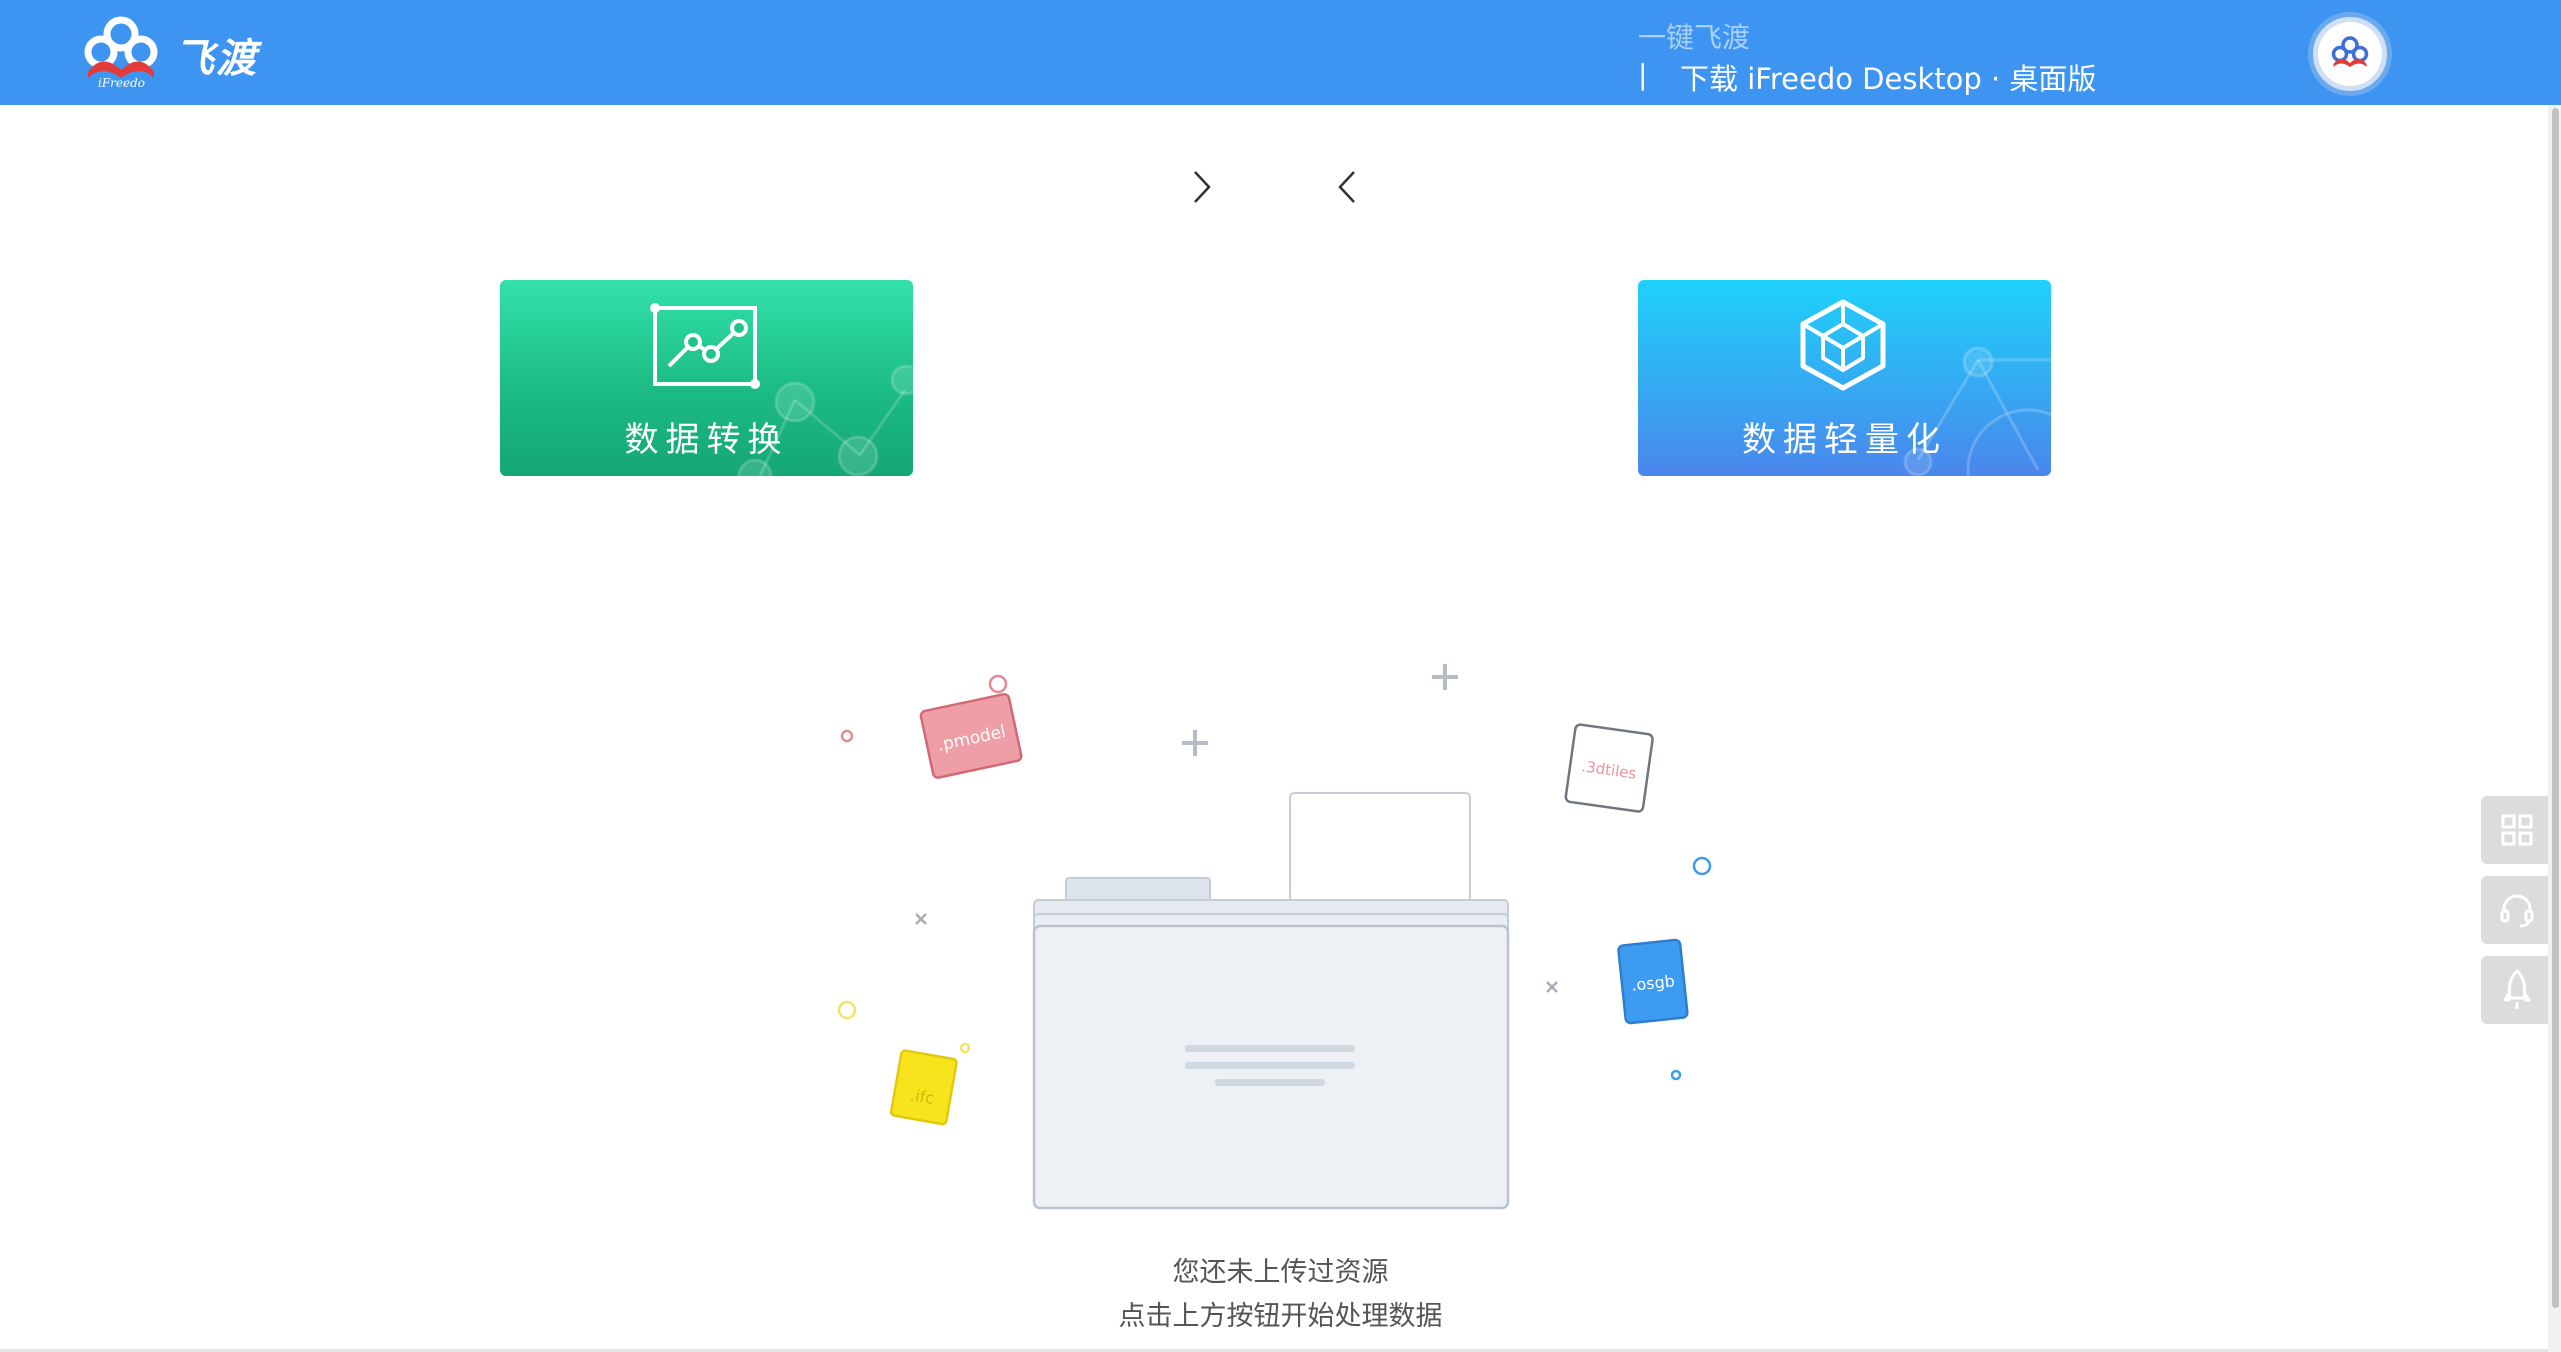  I want to click on carousel-next-button, so click(1202, 187).